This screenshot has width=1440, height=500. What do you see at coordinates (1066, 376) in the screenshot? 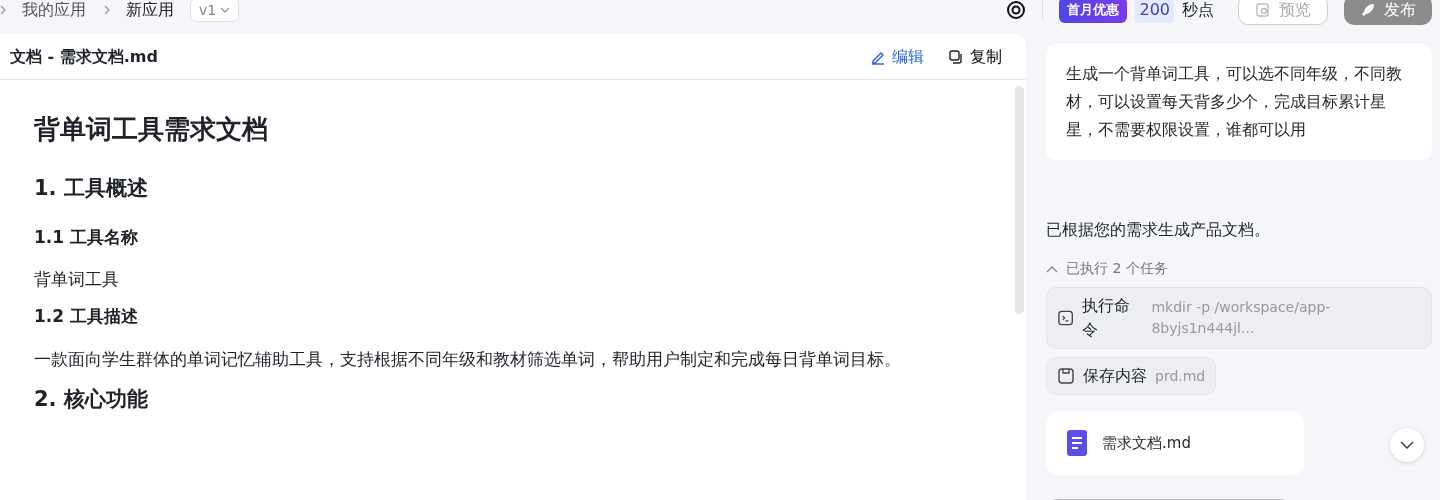
I see `save-icon` at bounding box center [1066, 376].